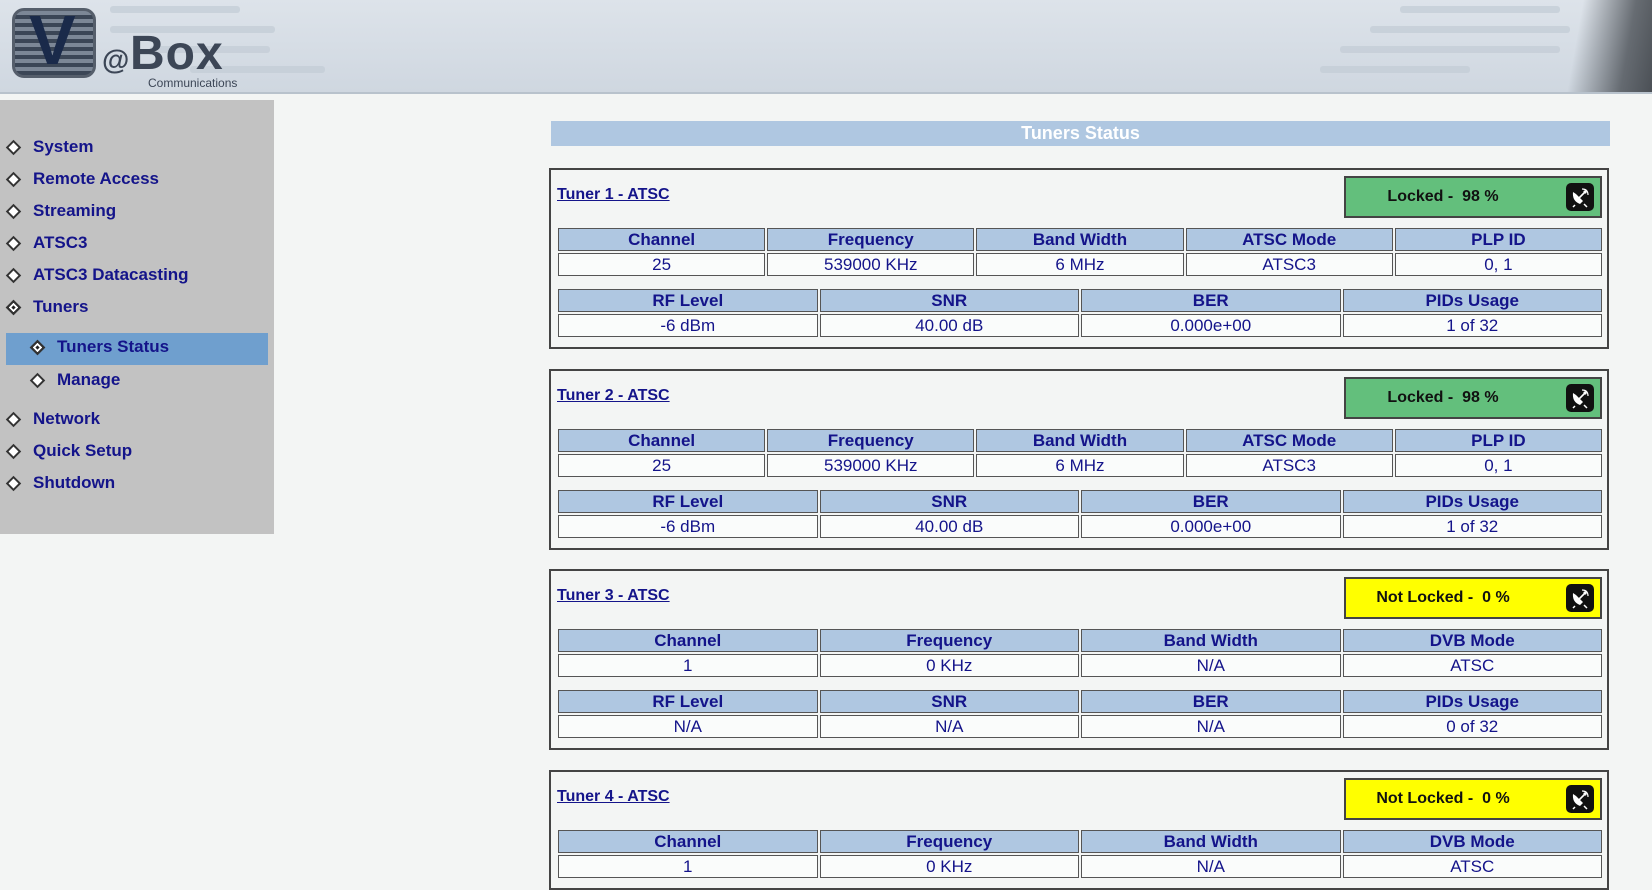 Image resolution: width=1652 pixels, height=890 pixels. What do you see at coordinates (94, 275) in the screenshot?
I see `sidebar-item-atsc3-datacasting: ATSC3 Datacasting` at bounding box center [94, 275].